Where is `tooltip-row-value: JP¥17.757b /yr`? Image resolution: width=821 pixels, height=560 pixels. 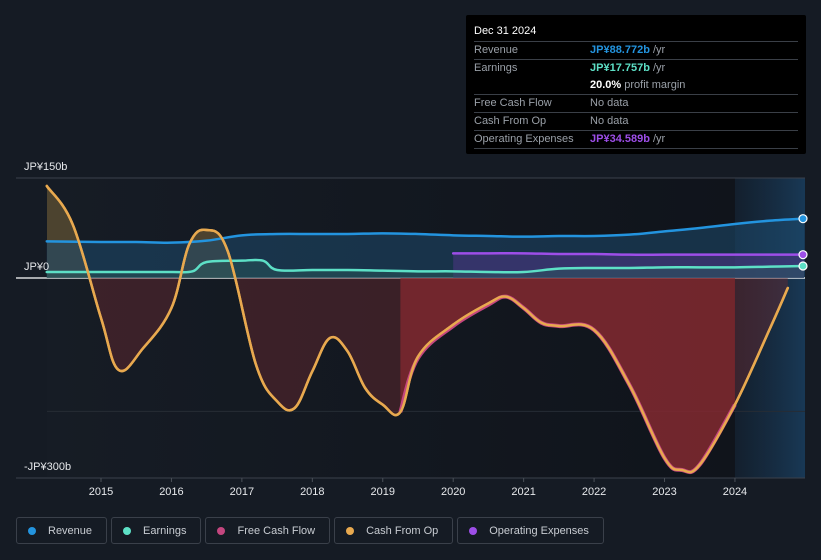 tooltip-row-value: JP¥17.757b /yr is located at coordinates (628, 68).